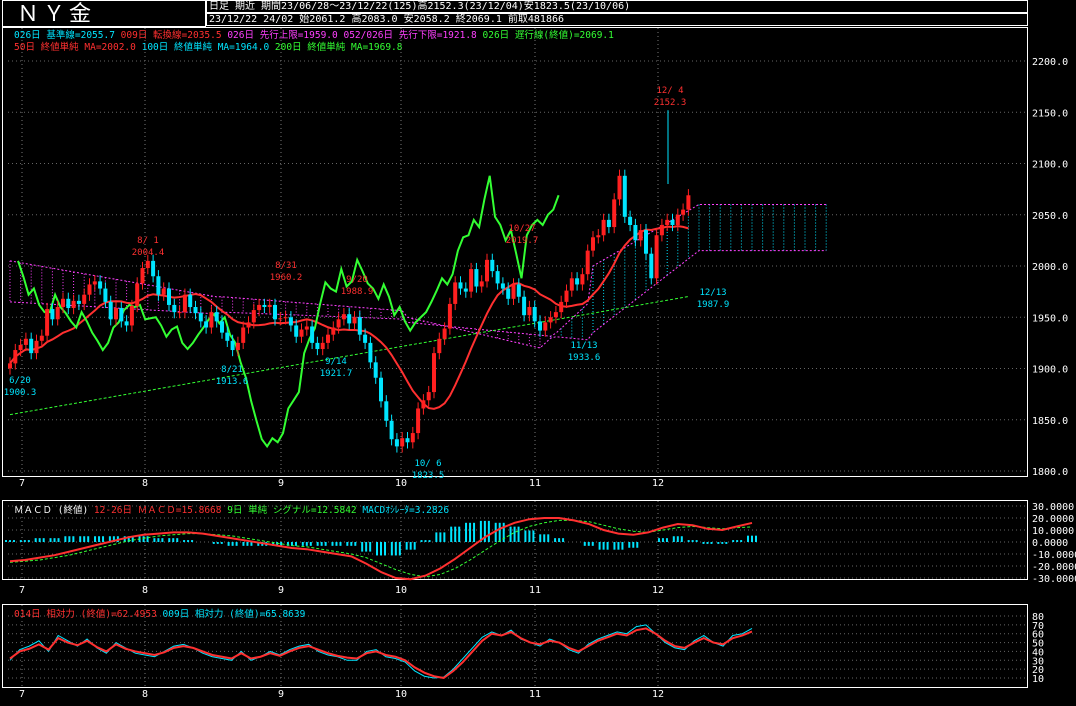  What do you see at coordinates (281, 694) in the screenshot?
I see `rsi-x-tick: 9` at bounding box center [281, 694].